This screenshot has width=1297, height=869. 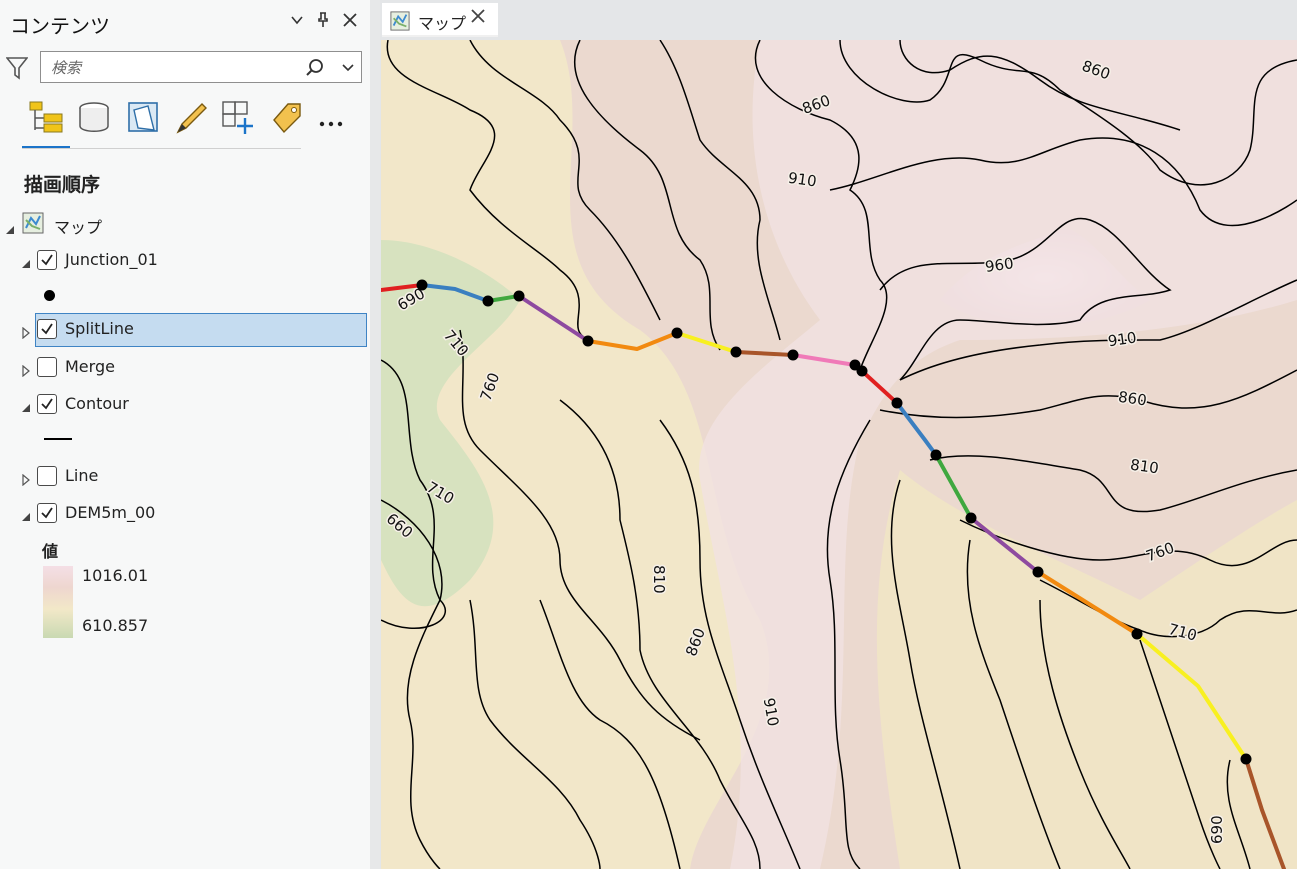 What do you see at coordinates (17, 70) in the screenshot?
I see `filter-icon` at bounding box center [17, 70].